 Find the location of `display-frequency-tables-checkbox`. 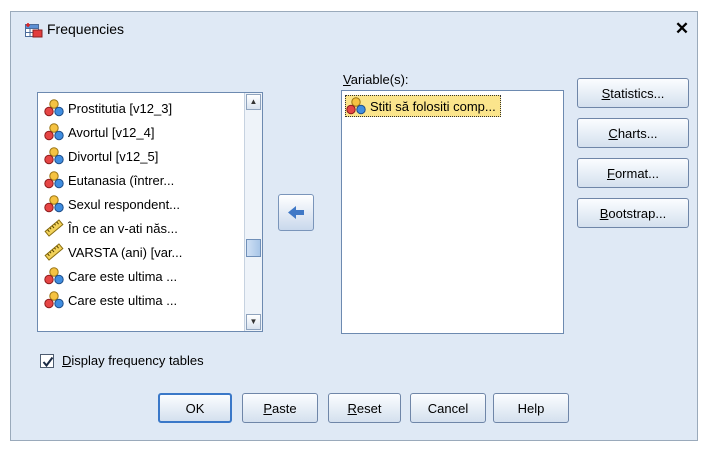

display-frequency-tables-checkbox is located at coordinates (47, 361).